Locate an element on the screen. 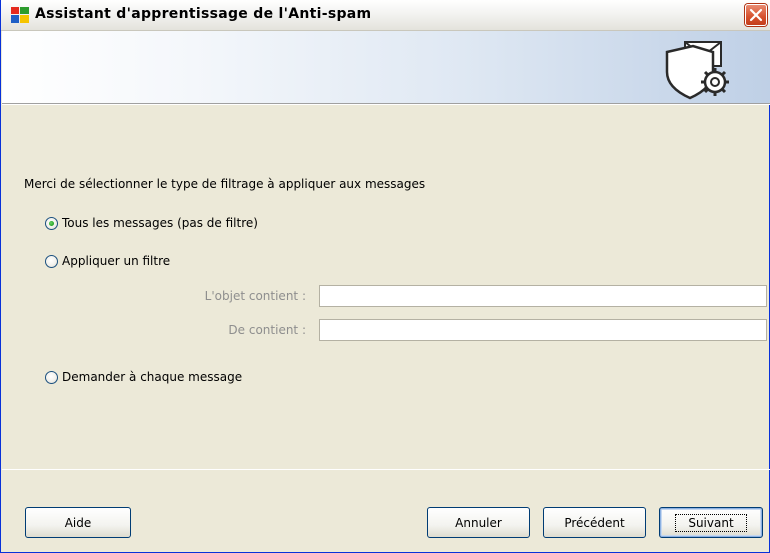  title-bar: Assistant d'apprentissage de l'Anti-spam is located at coordinates (385, 15).